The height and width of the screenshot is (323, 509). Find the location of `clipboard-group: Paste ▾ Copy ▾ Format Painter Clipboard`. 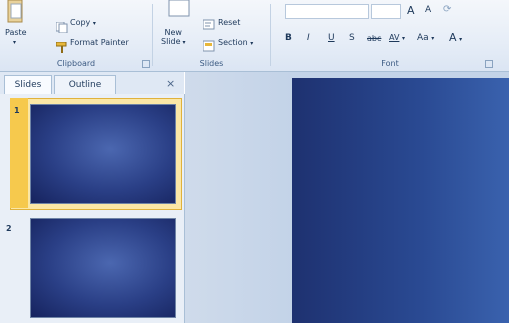

clipboard-group: Paste ▾ Copy ▾ Format Painter Clipboard is located at coordinates (76, 35).